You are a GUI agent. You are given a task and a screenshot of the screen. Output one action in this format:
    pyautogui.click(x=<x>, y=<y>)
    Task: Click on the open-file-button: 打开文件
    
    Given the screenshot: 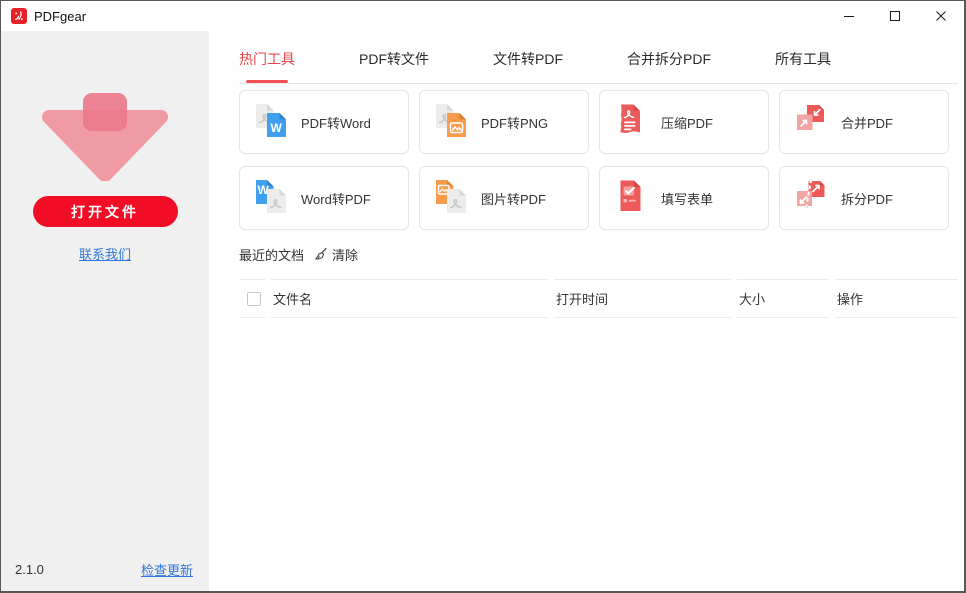 What is the action you would take?
    pyautogui.click(x=105, y=211)
    